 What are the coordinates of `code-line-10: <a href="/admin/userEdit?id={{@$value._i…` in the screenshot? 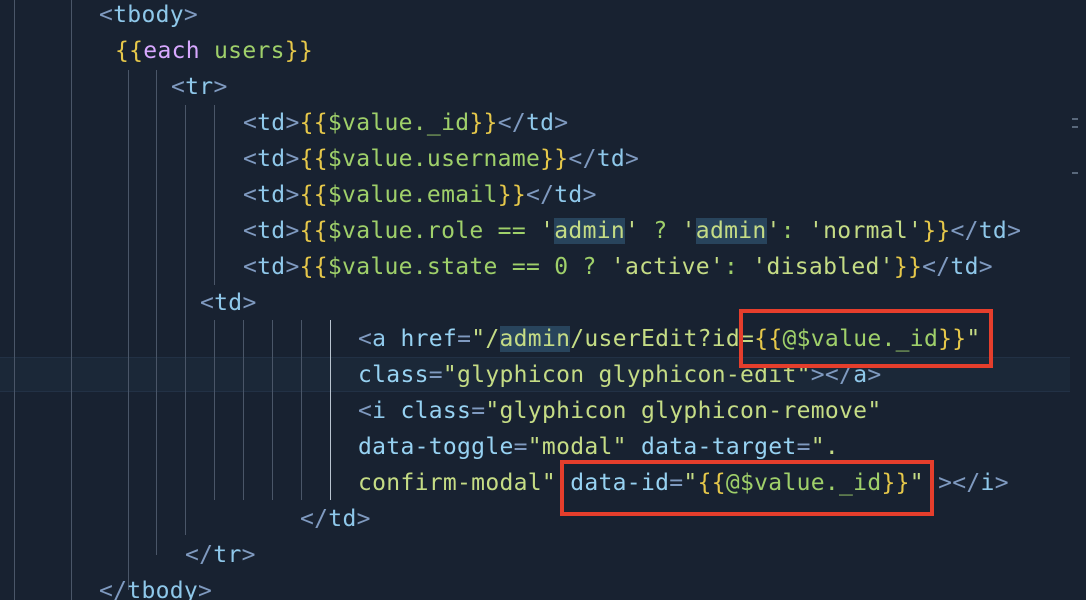 It's located at (669, 339).